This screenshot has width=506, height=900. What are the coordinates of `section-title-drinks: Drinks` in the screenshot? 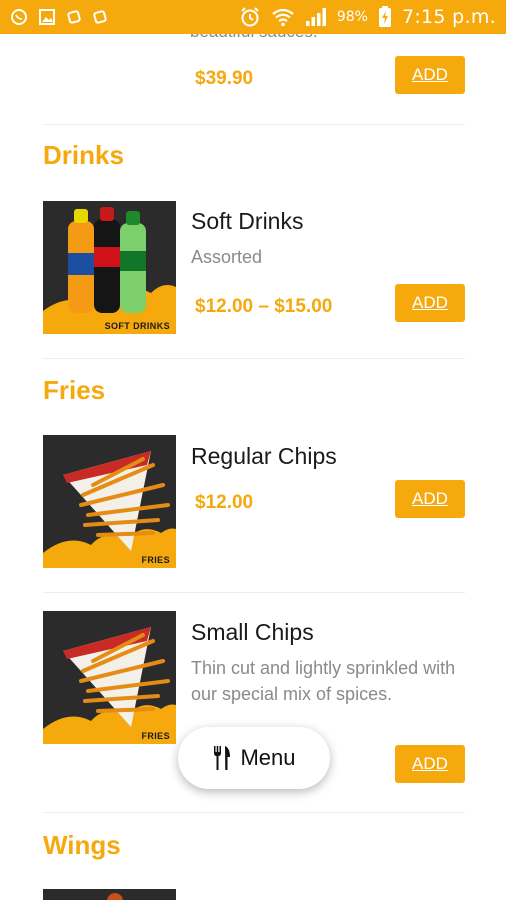 It's located at (83, 155).